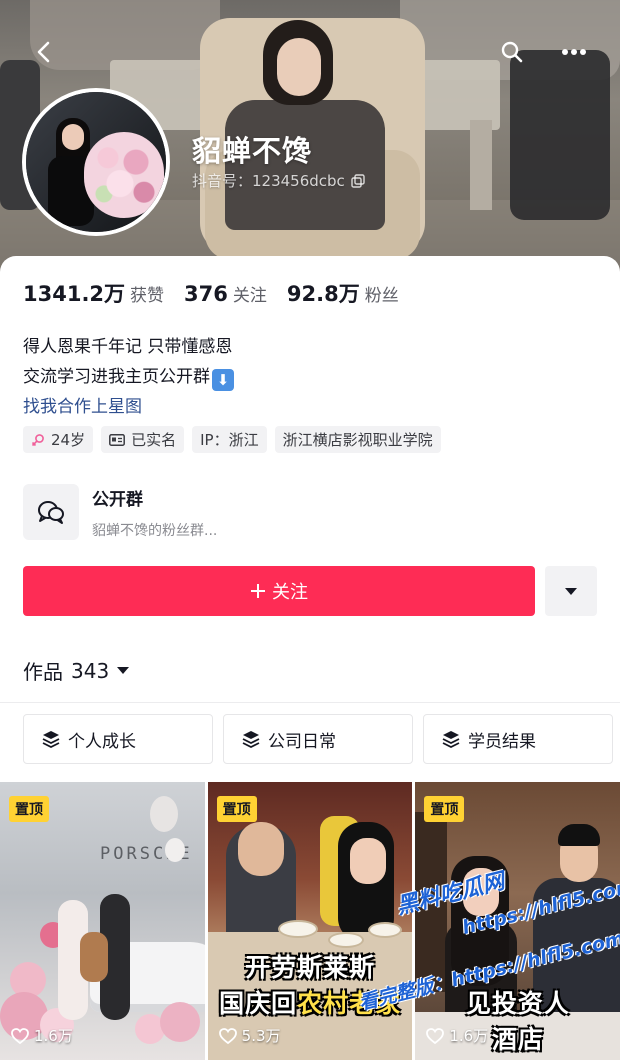 Image resolution: width=620 pixels, height=1060 pixels. I want to click on video-thumbnail: PORSCHE 置顶 1.6万, so click(102, 921).